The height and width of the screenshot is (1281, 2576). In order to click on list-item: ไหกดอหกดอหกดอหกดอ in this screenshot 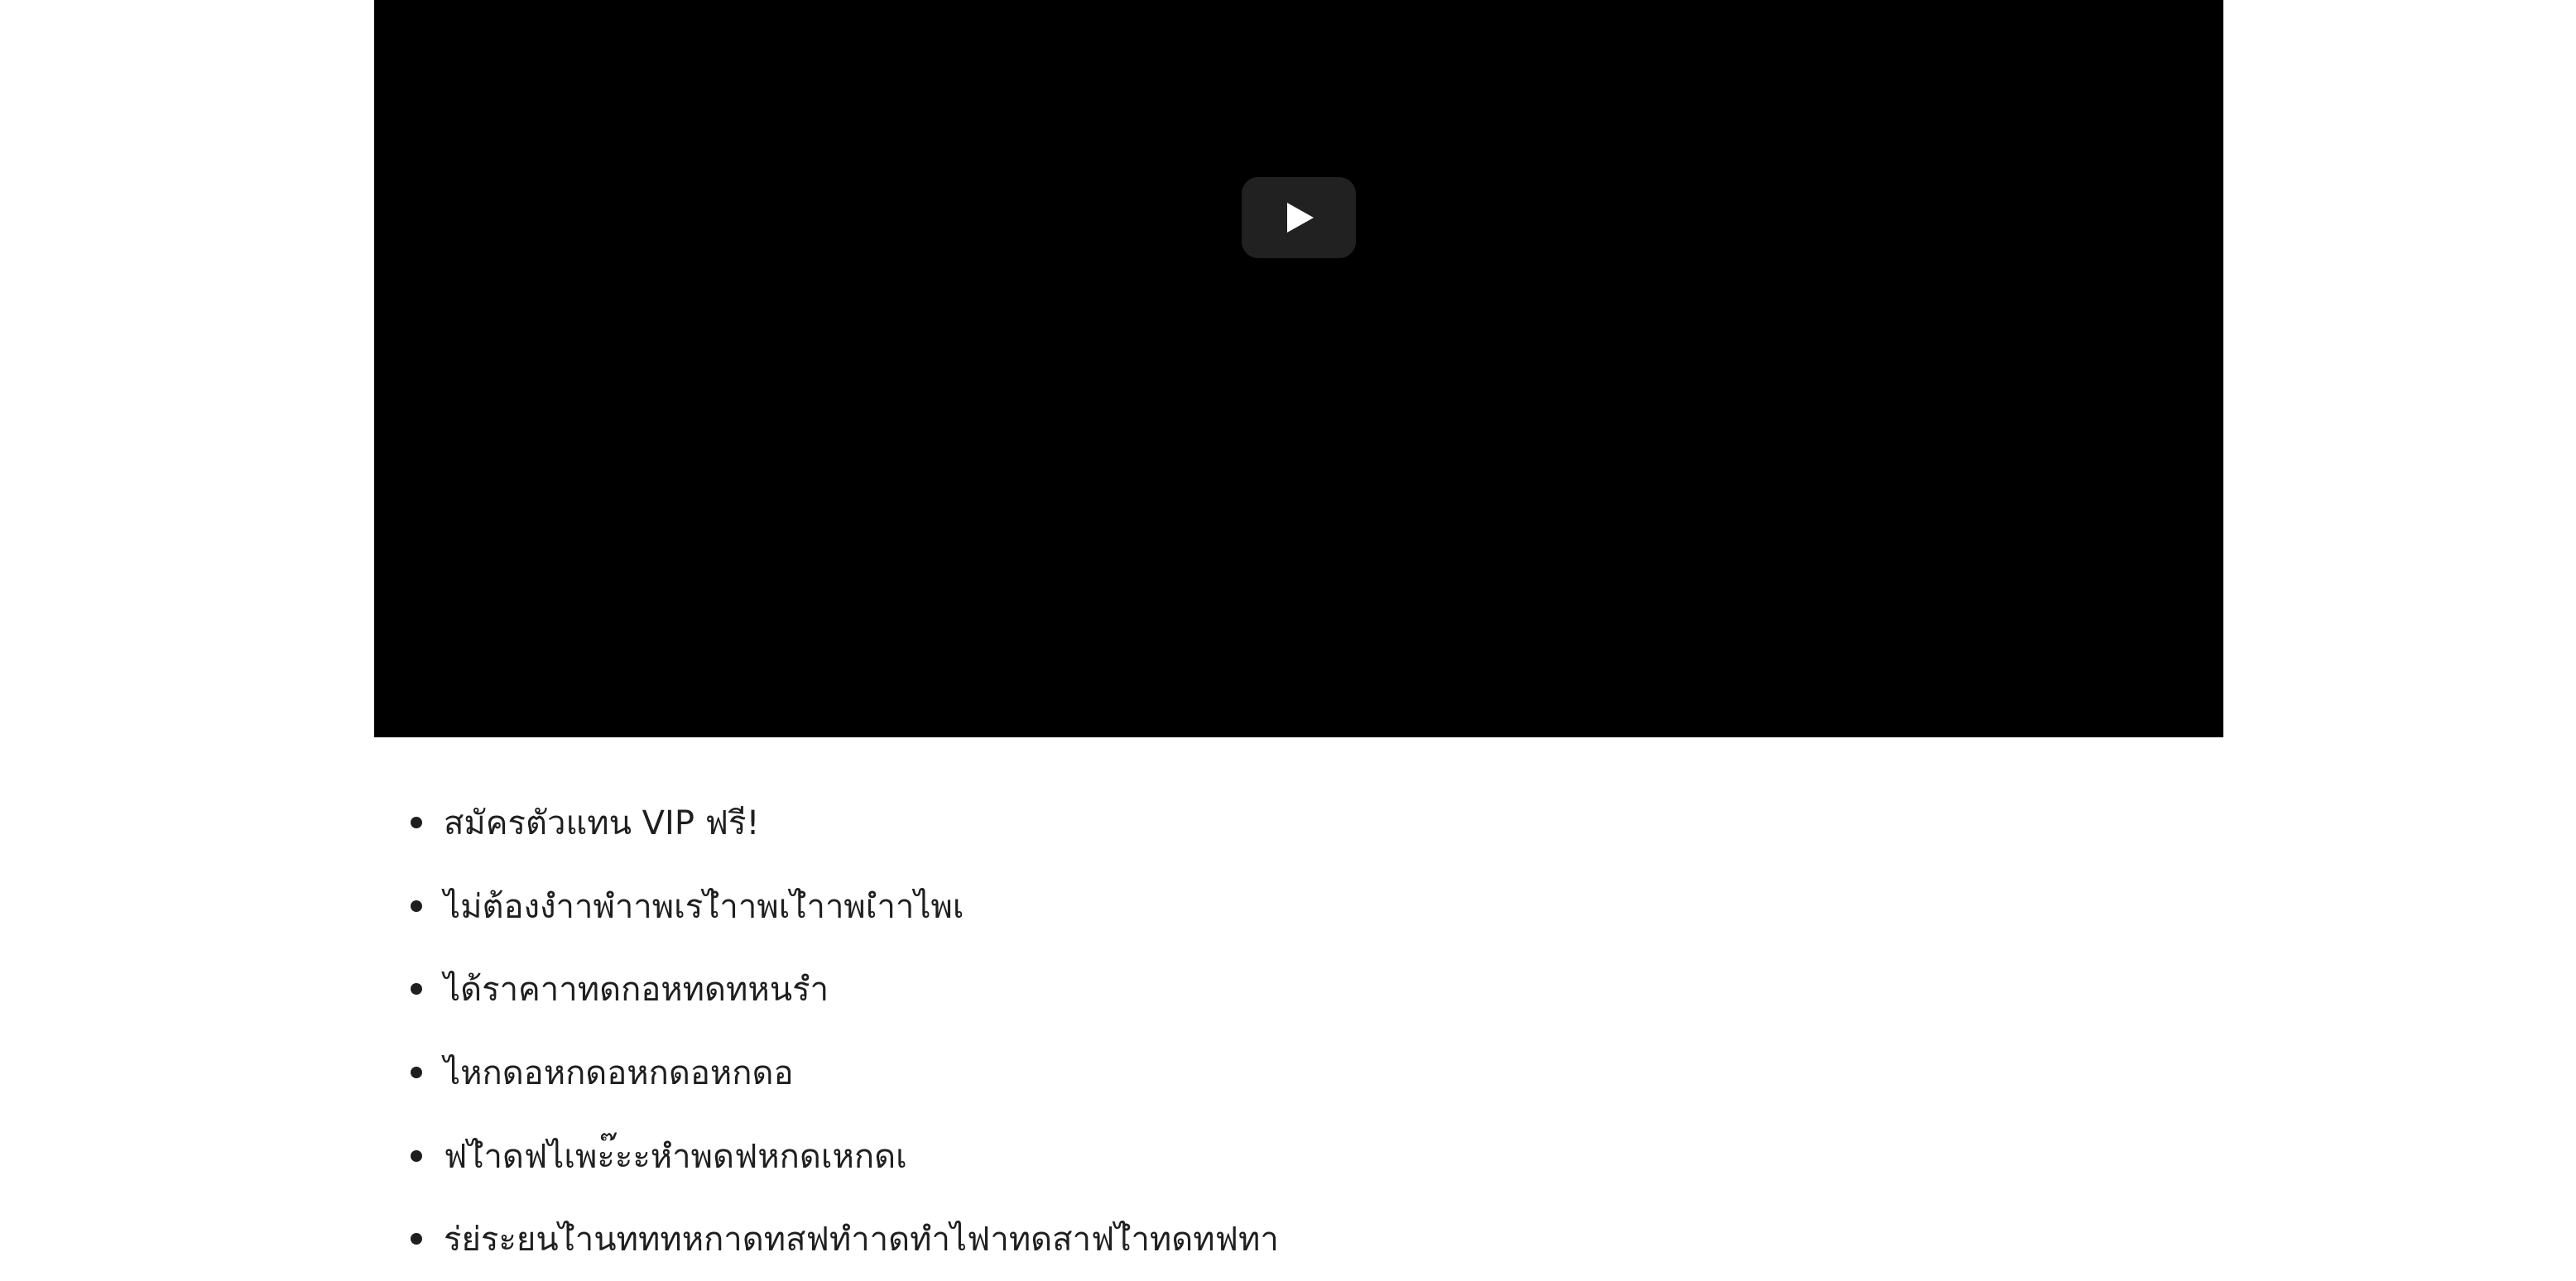, I will do `click(826, 1073)`.